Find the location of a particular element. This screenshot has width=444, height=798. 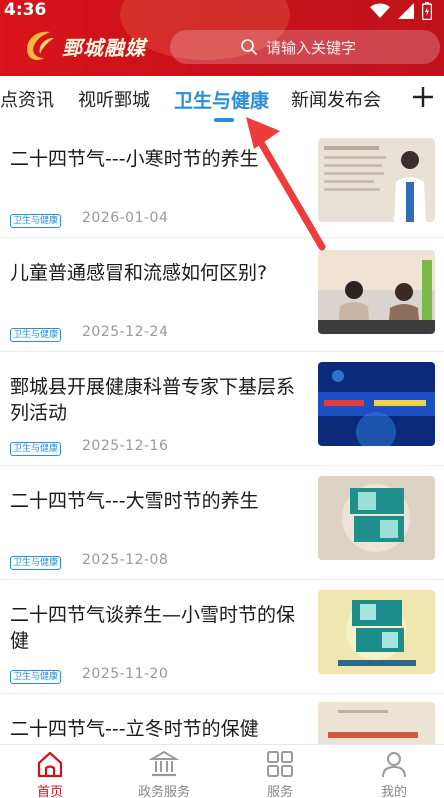

list-item: 二十四节气---立冬时节的保健 is located at coordinates (222, 719).